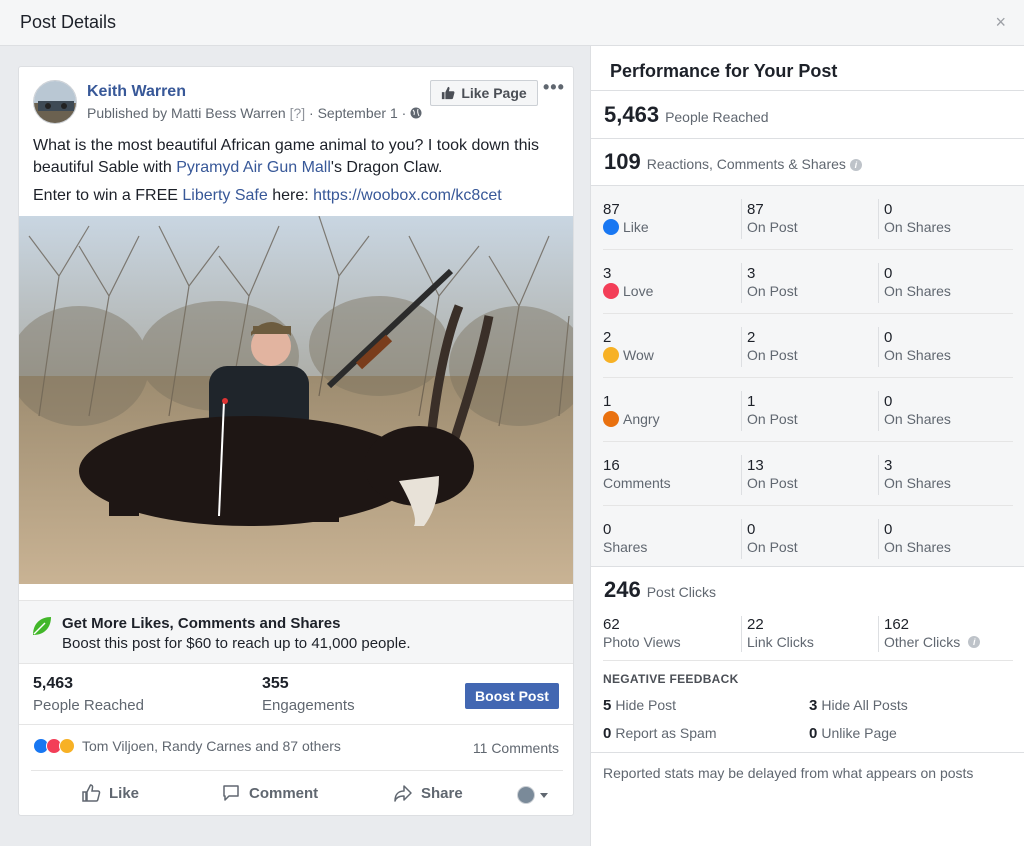 The image size is (1024, 846). What do you see at coordinates (917, 291) in the screenshot?
I see `love-on-shares-label: On Shares` at bounding box center [917, 291].